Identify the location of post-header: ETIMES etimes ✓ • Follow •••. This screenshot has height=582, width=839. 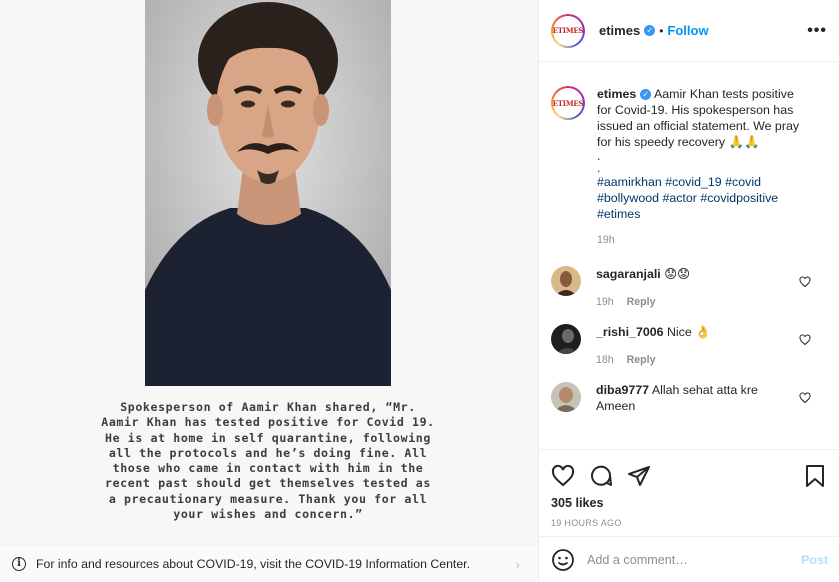
(689, 31).